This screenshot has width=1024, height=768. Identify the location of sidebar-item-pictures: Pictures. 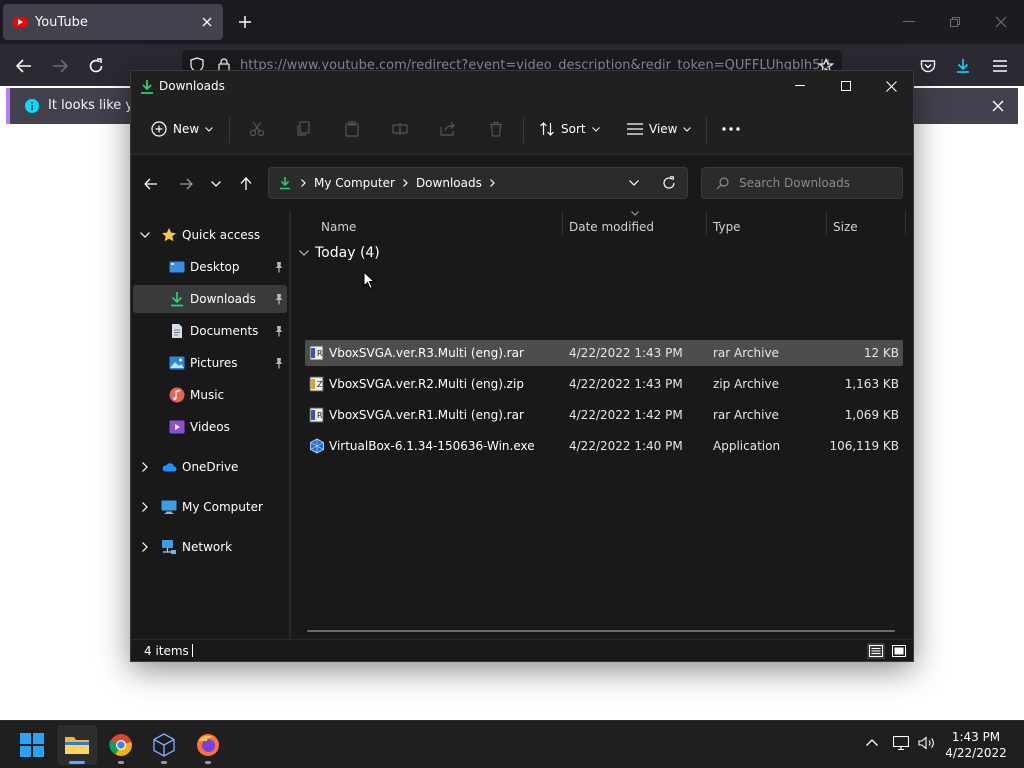
(210, 363).